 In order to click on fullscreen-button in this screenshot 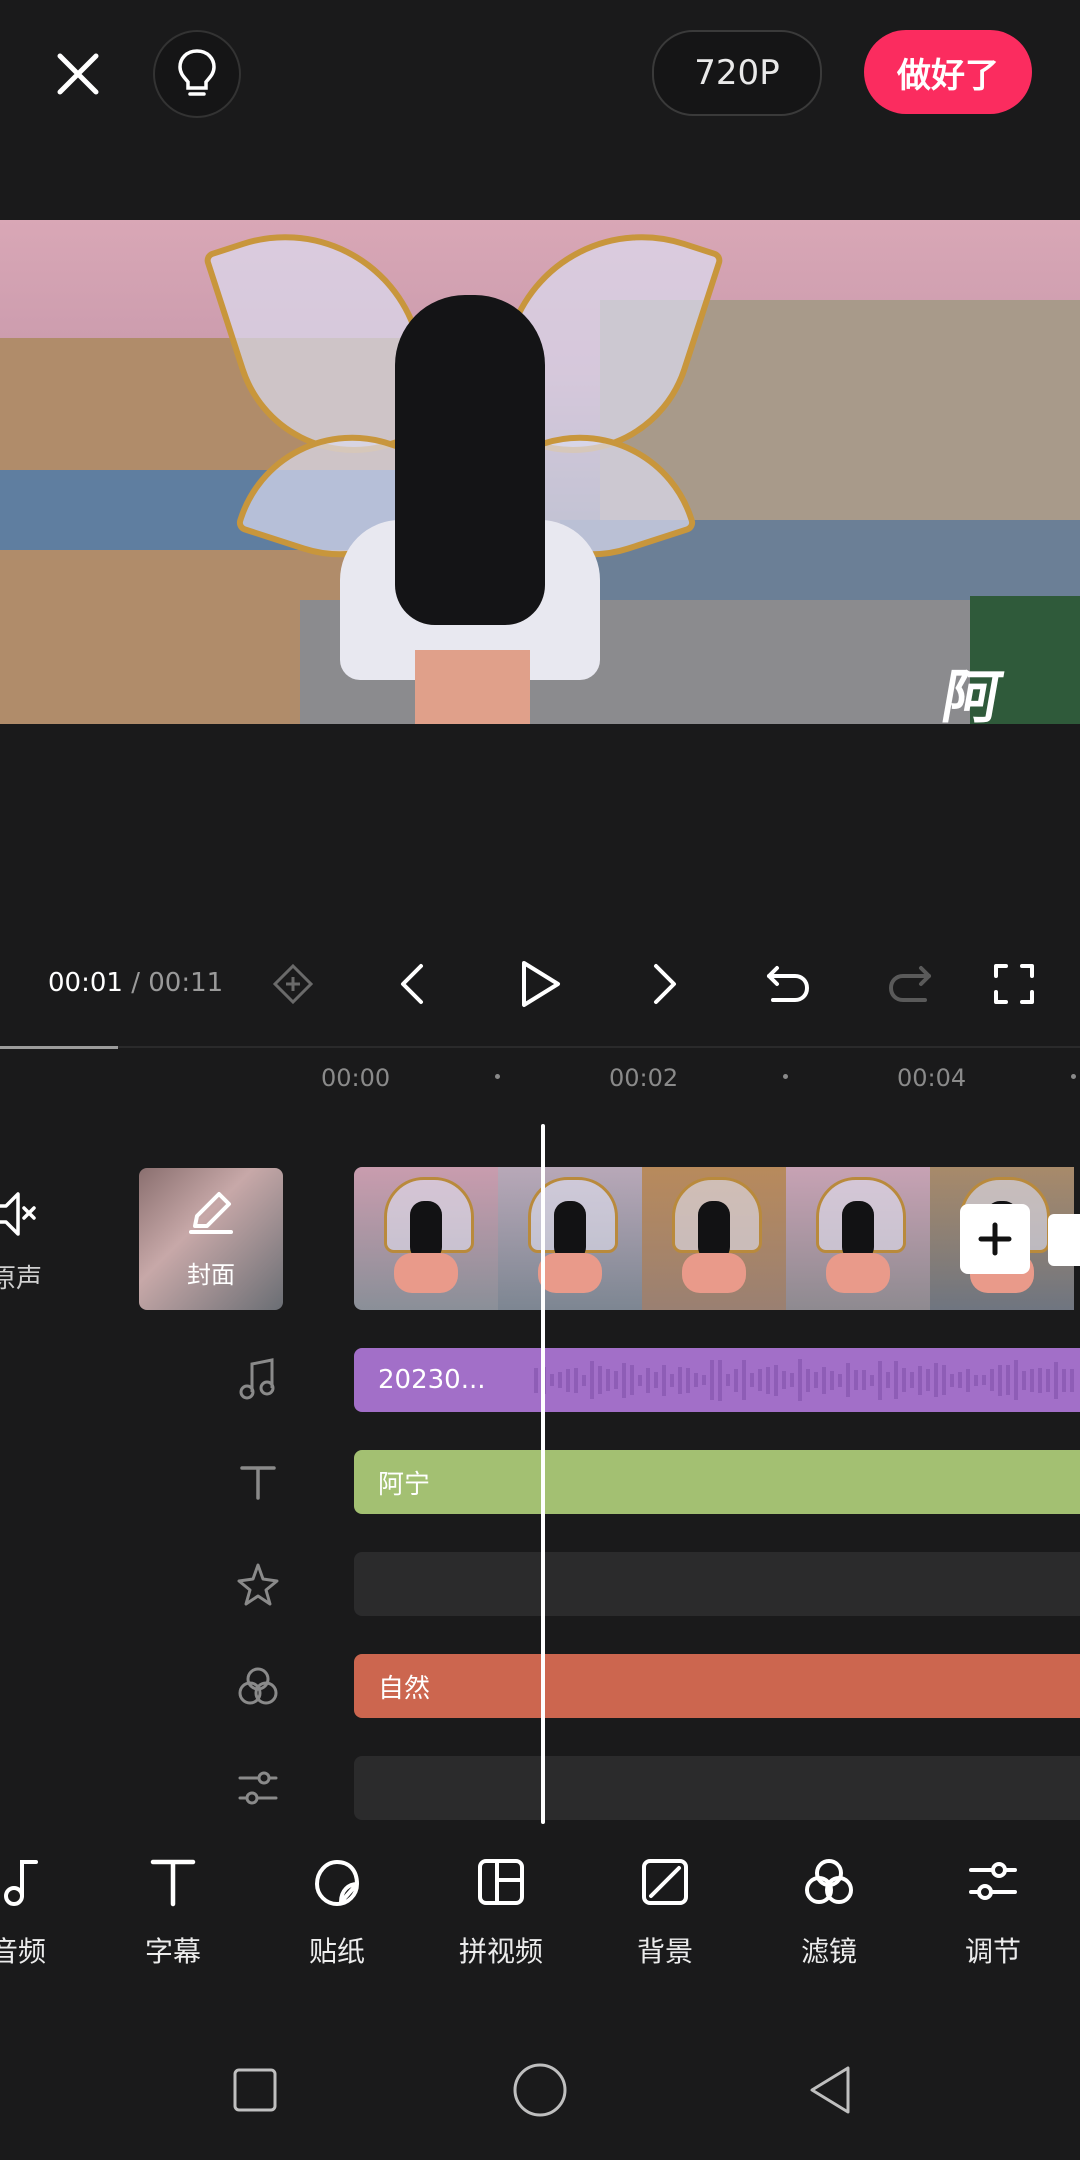, I will do `click(1014, 984)`.